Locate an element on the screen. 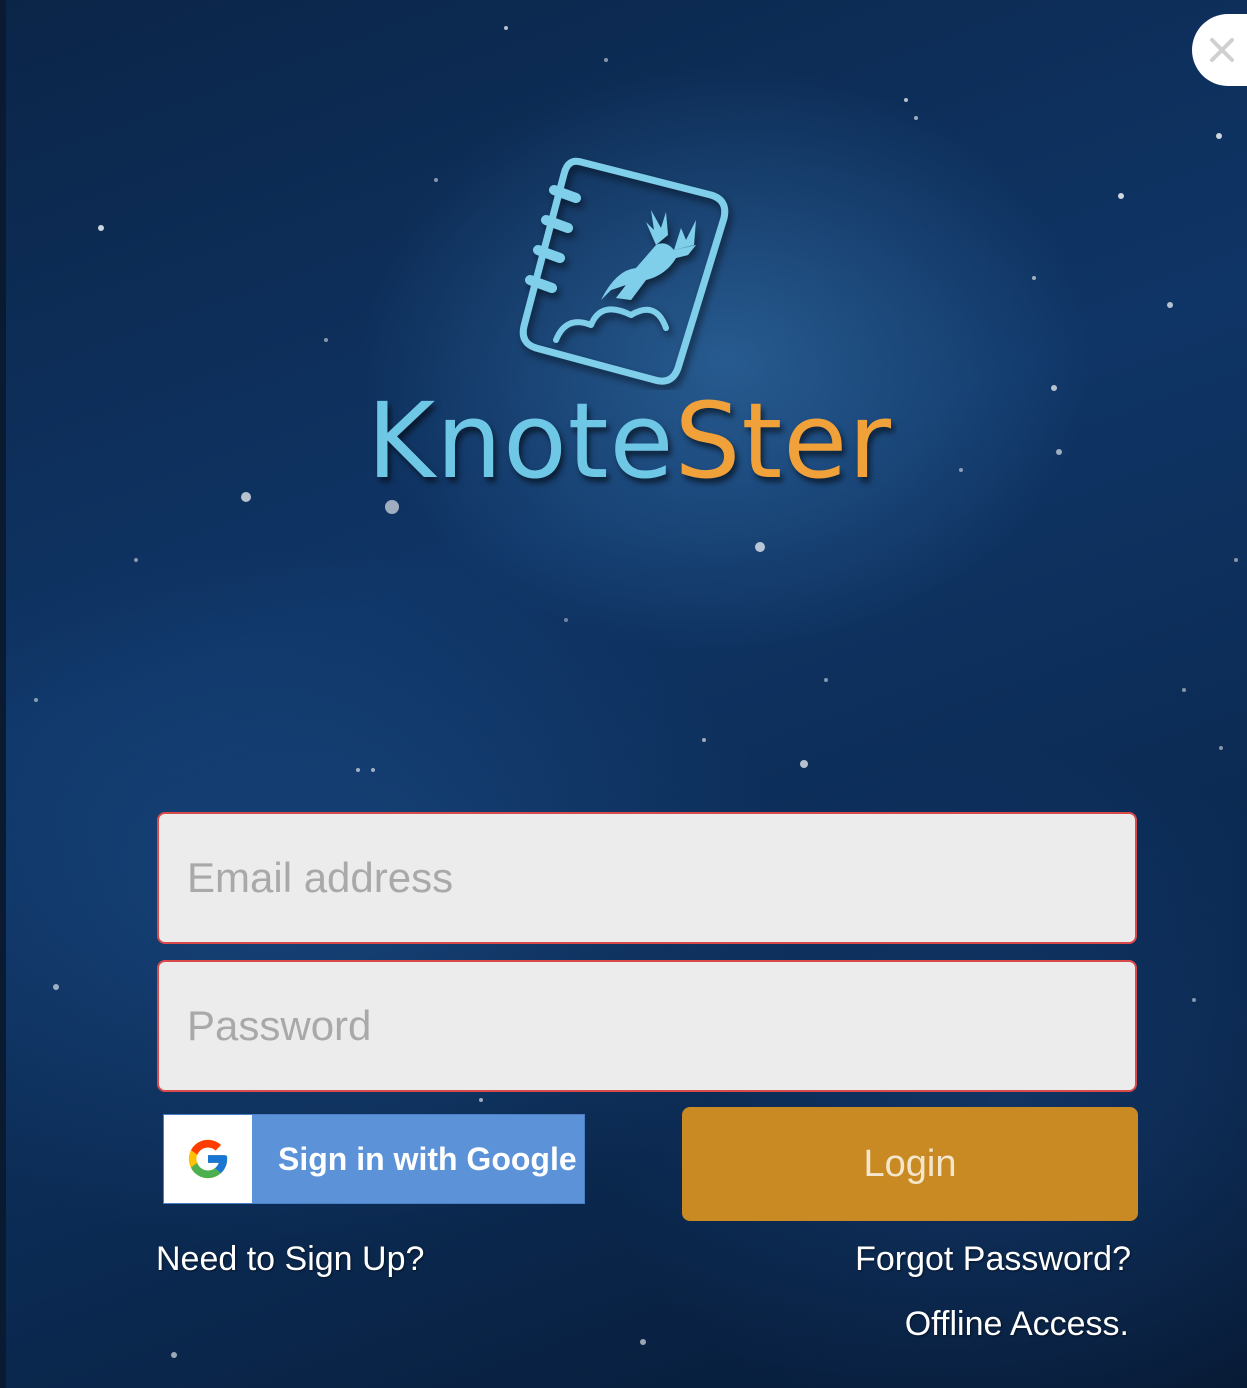 The height and width of the screenshot is (1388, 1247). app-logo-icon is located at coordinates (624, 271).